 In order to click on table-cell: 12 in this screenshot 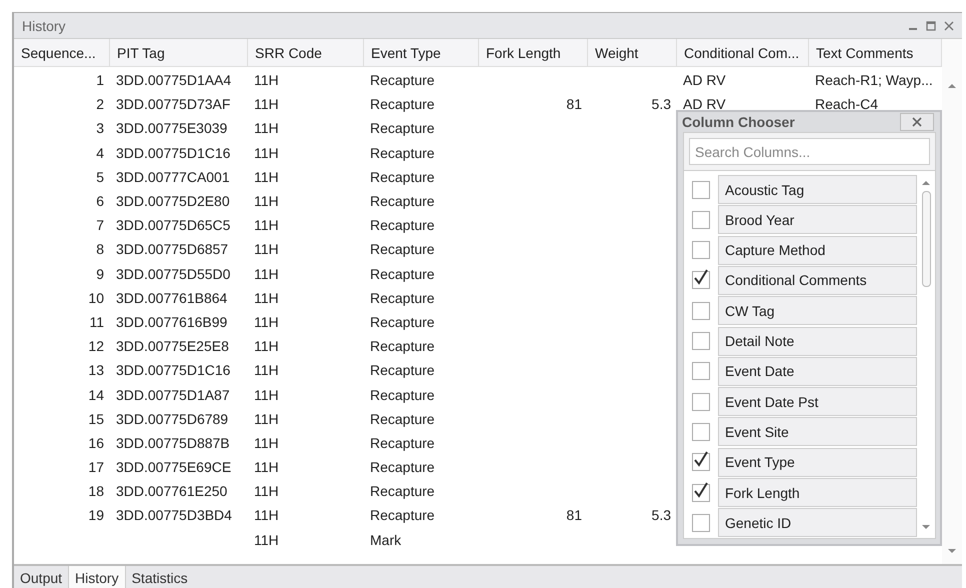, I will do `click(96, 346)`.